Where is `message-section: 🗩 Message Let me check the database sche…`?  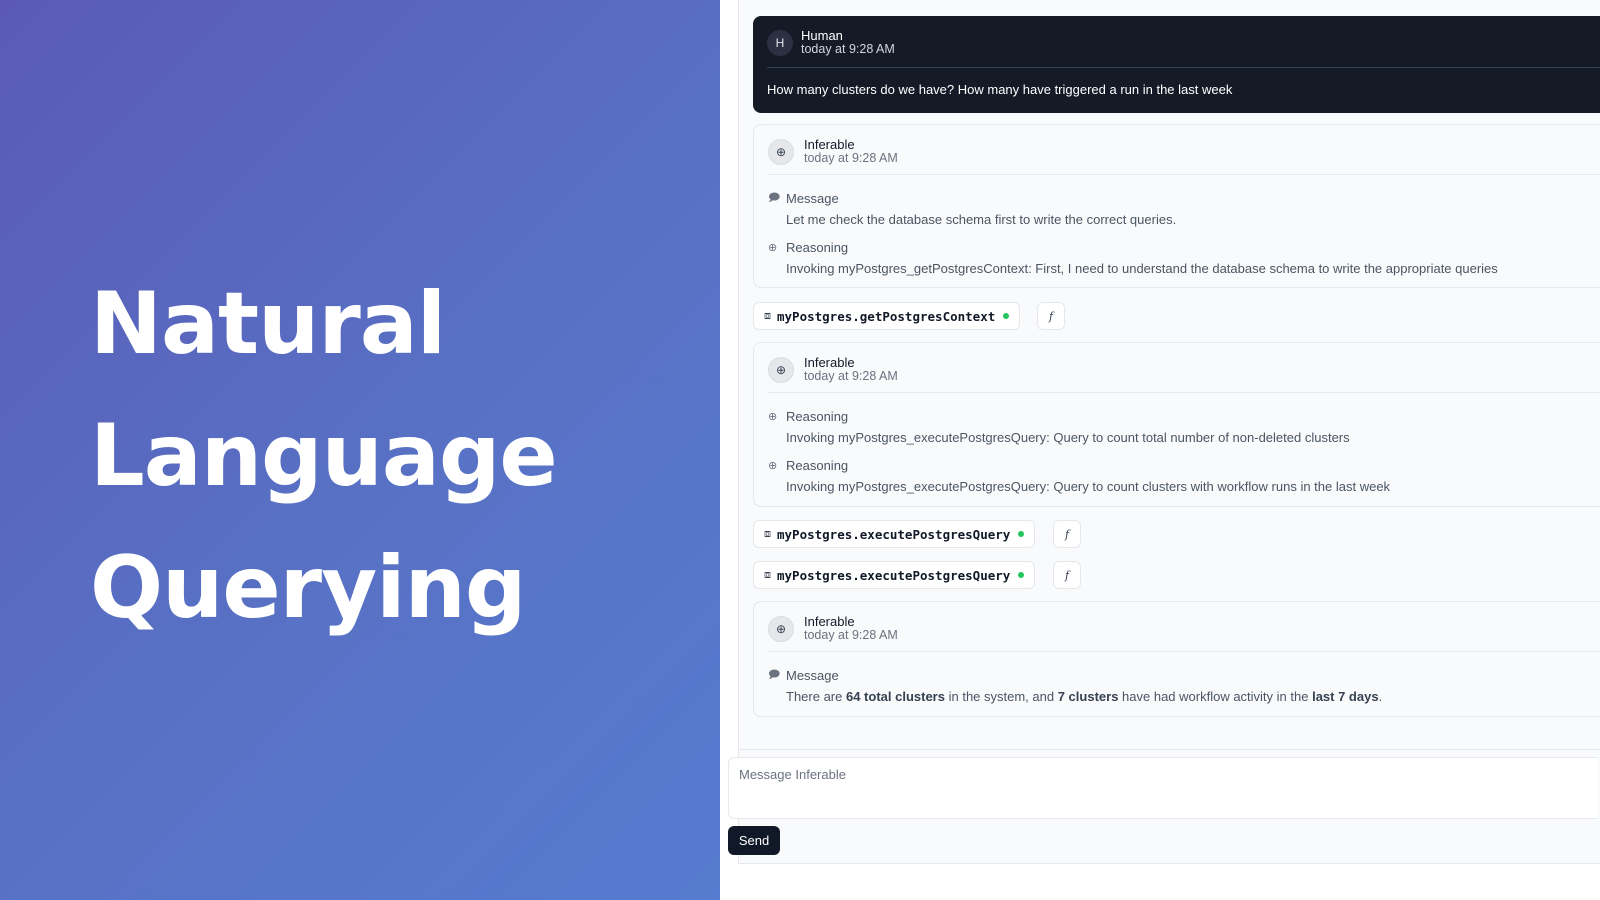 message-section: 🗩 Message Let me check the database sche… is located at coordinates (1183, 210).